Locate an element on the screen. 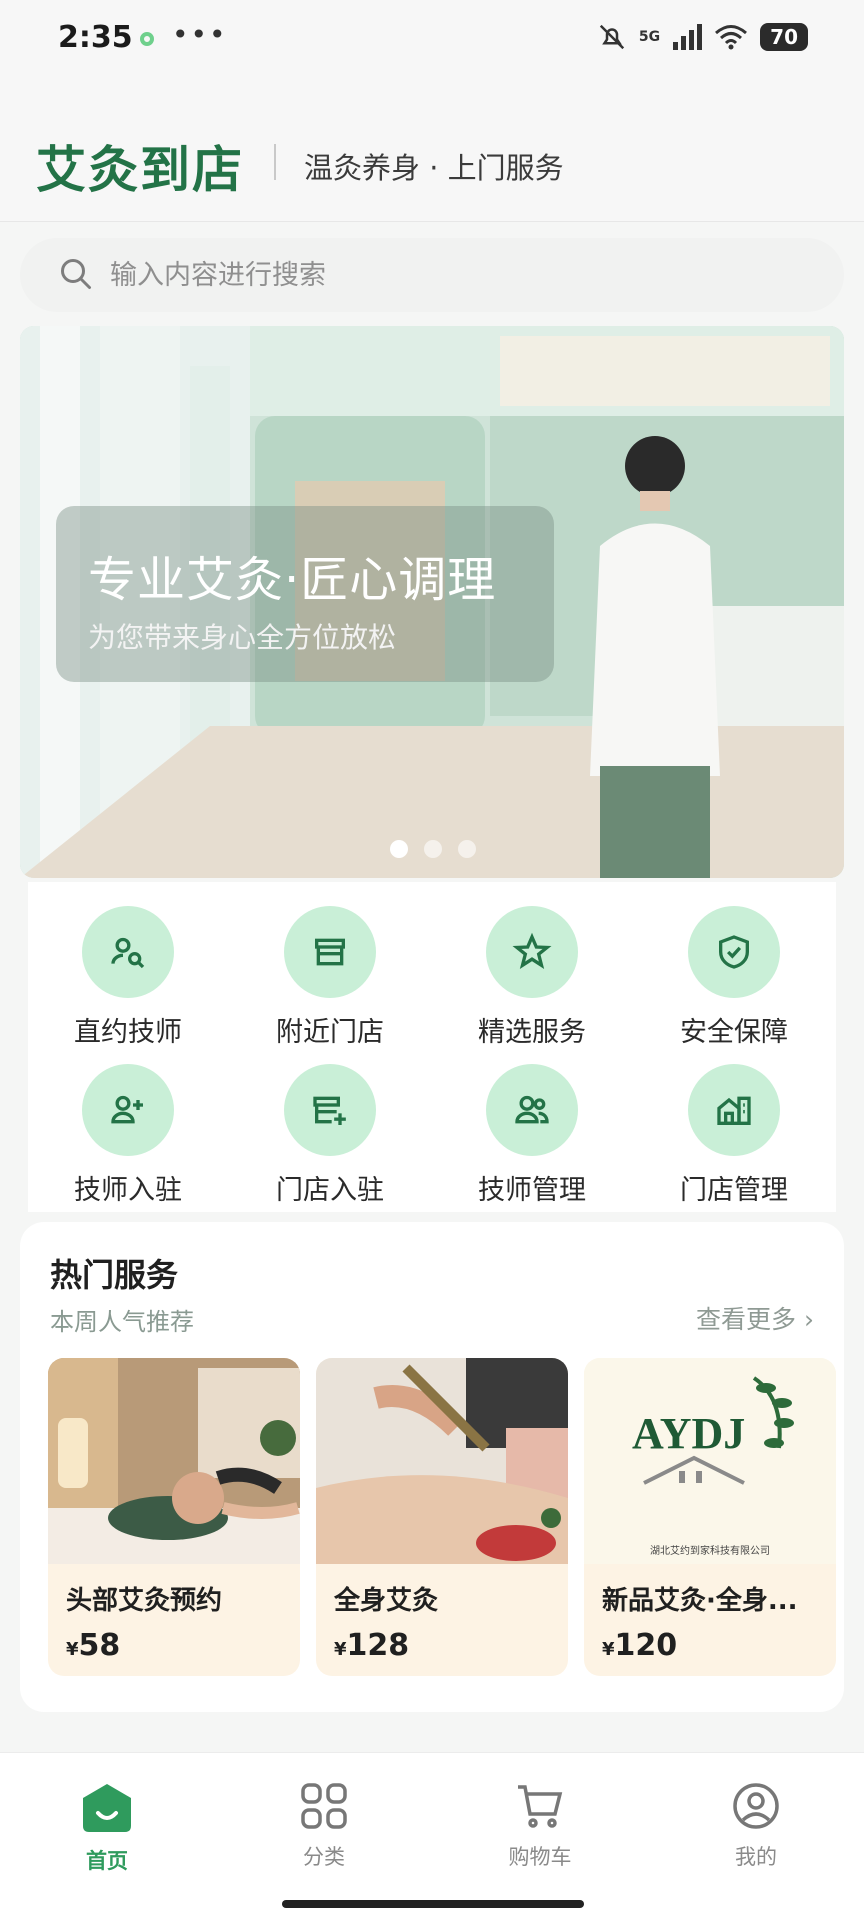 The image size is (864, 1920). quick-direct-technician: 直约技师 is located at coordinates (128, 965).